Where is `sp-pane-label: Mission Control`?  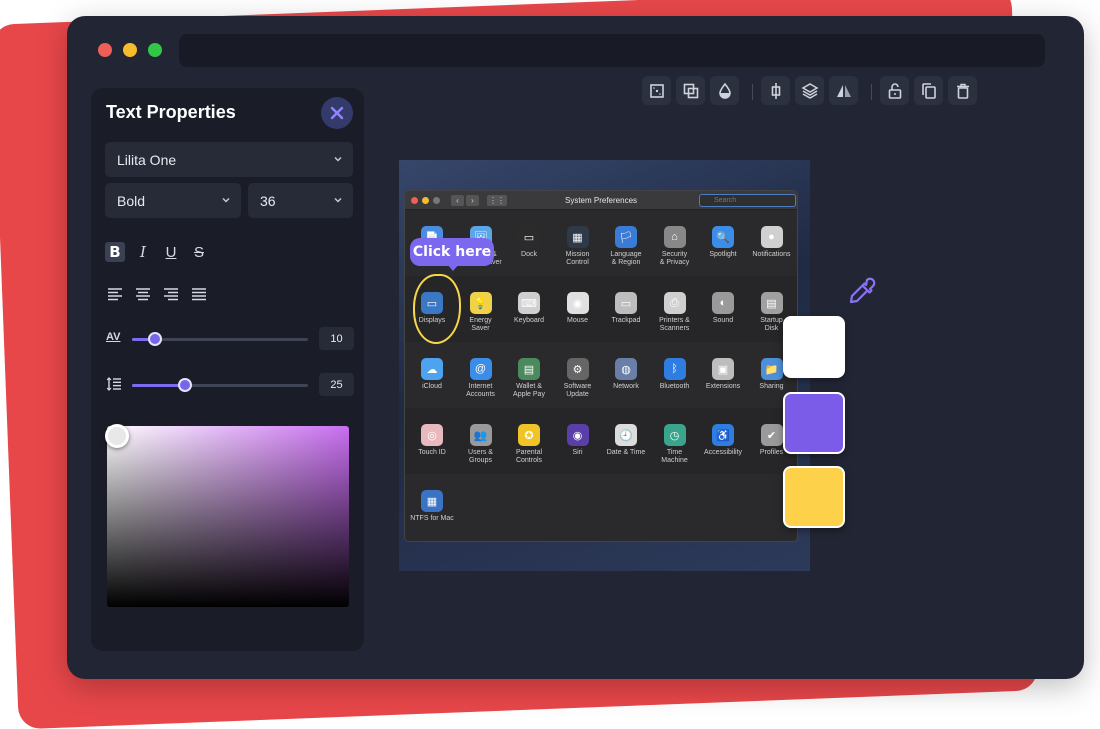
sp-pane-label: Mission Control is located at coordinates (577, 258).